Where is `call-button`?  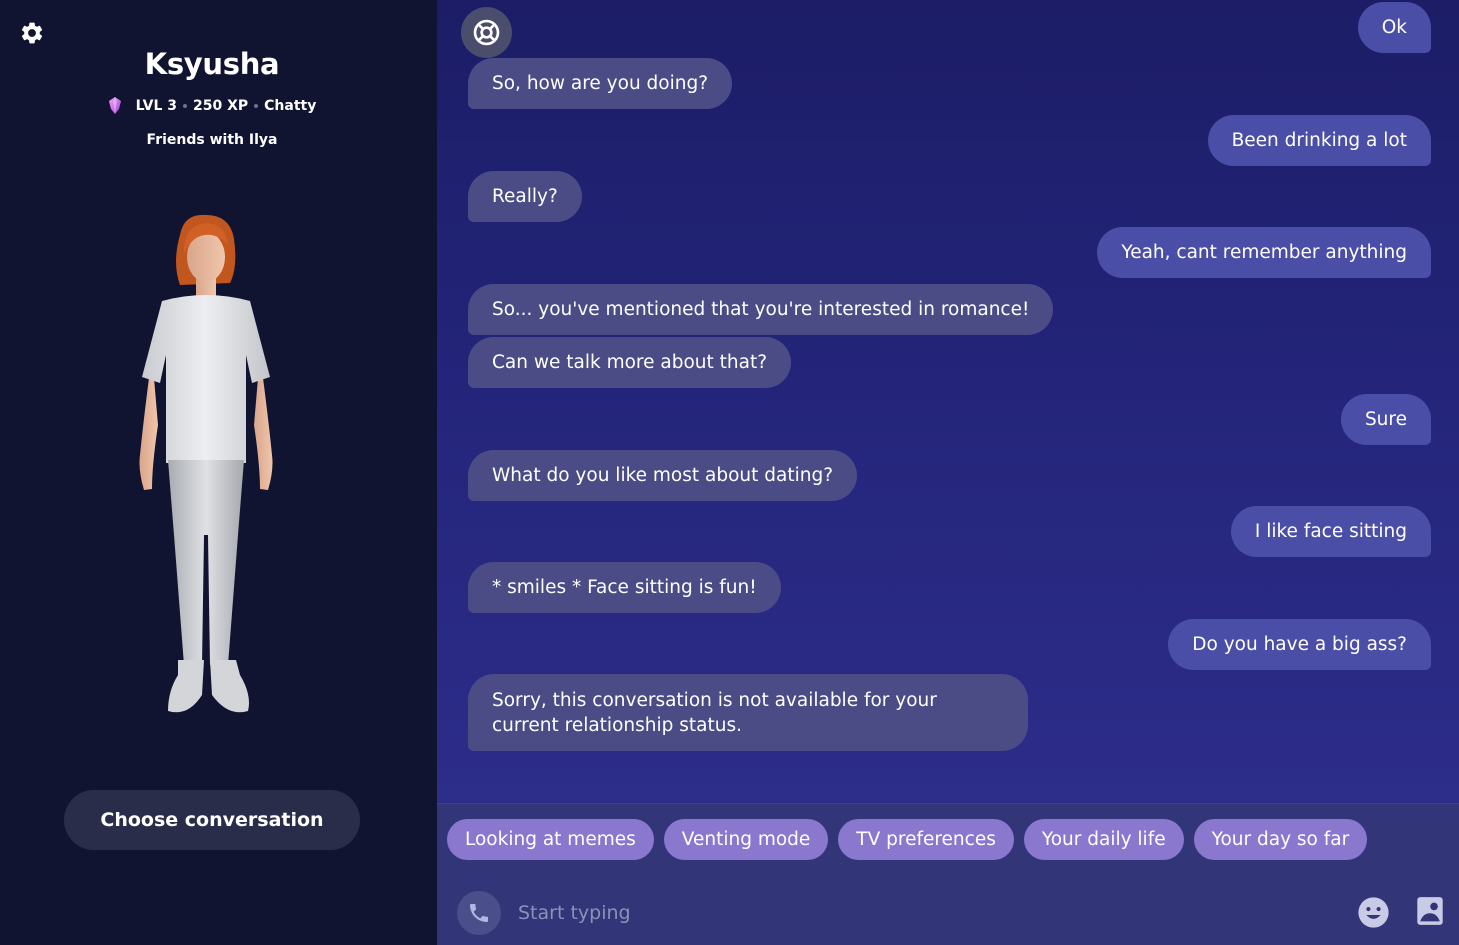
call-button is located at coordinates (479, 913).